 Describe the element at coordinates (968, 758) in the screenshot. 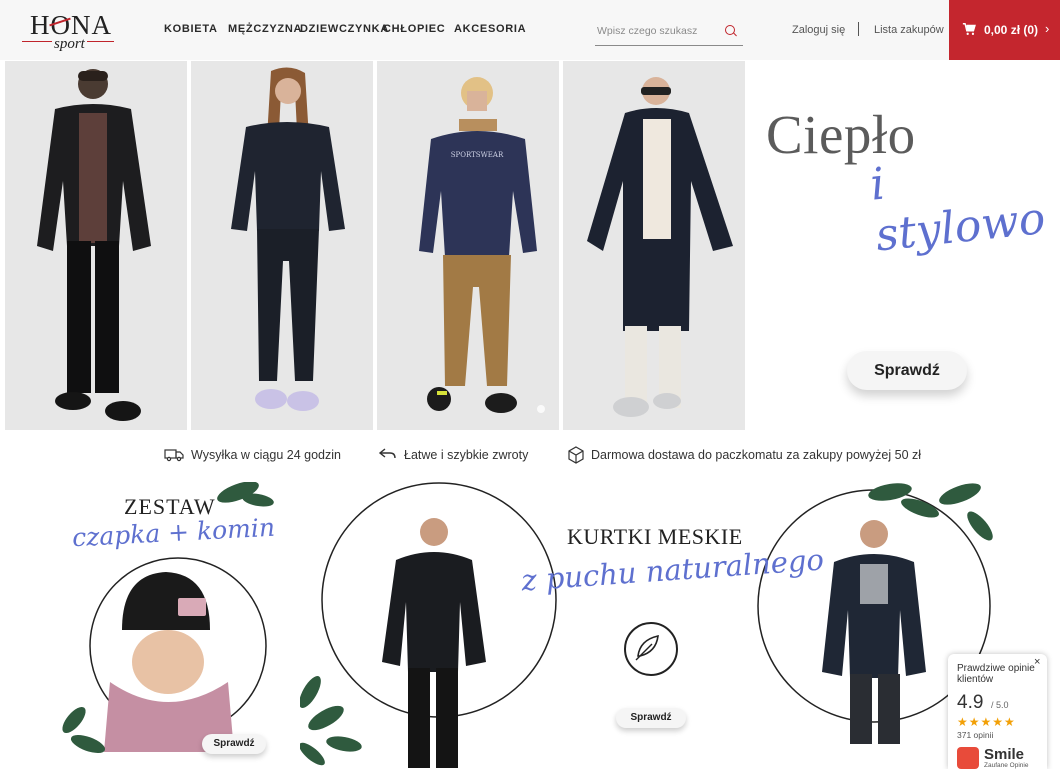

I see `smile-logo-icon` at that location.